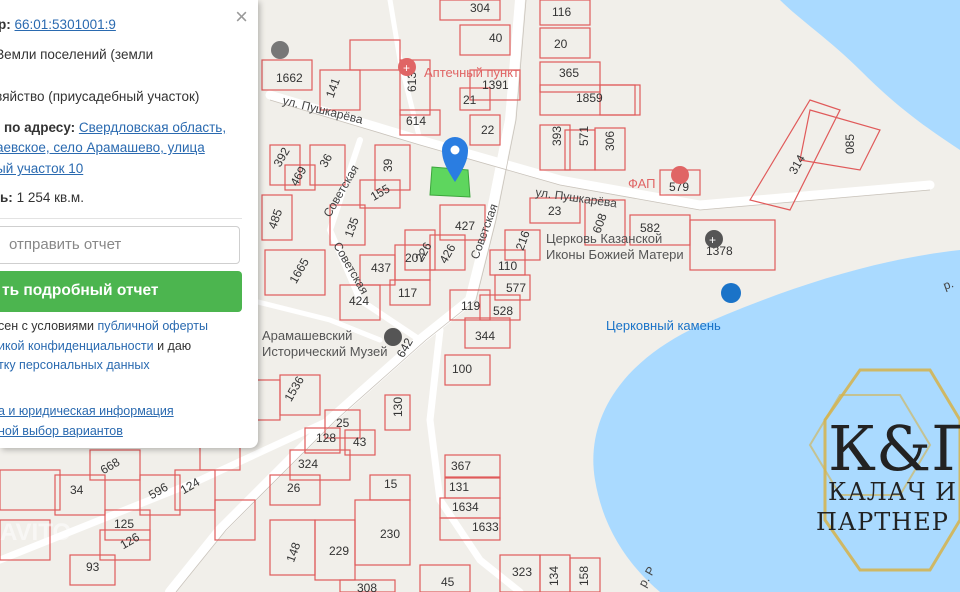  Describe the element at coordinates (555, 211) in the screenshot. I see `svg-text: 23` at that location.